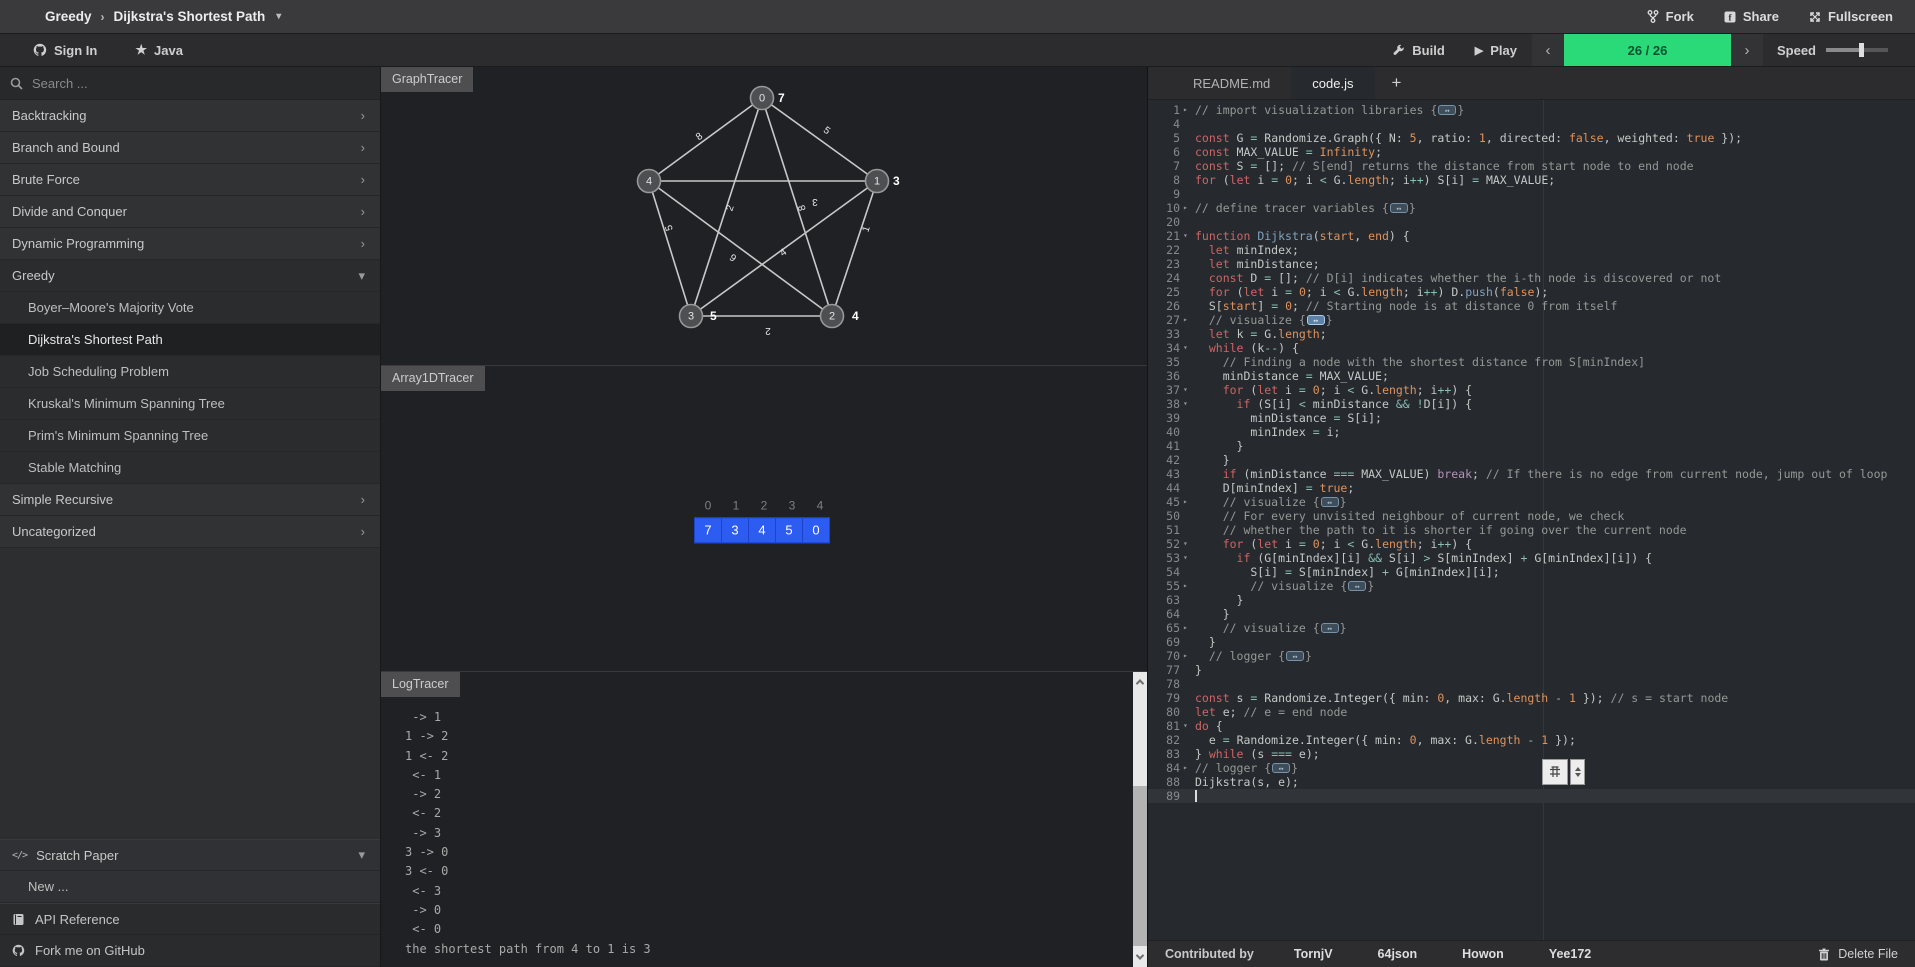 The height and width of the screenshot is (967, 1915). I want to click on contributor-yee172: Yee172, so click(1570, 954).